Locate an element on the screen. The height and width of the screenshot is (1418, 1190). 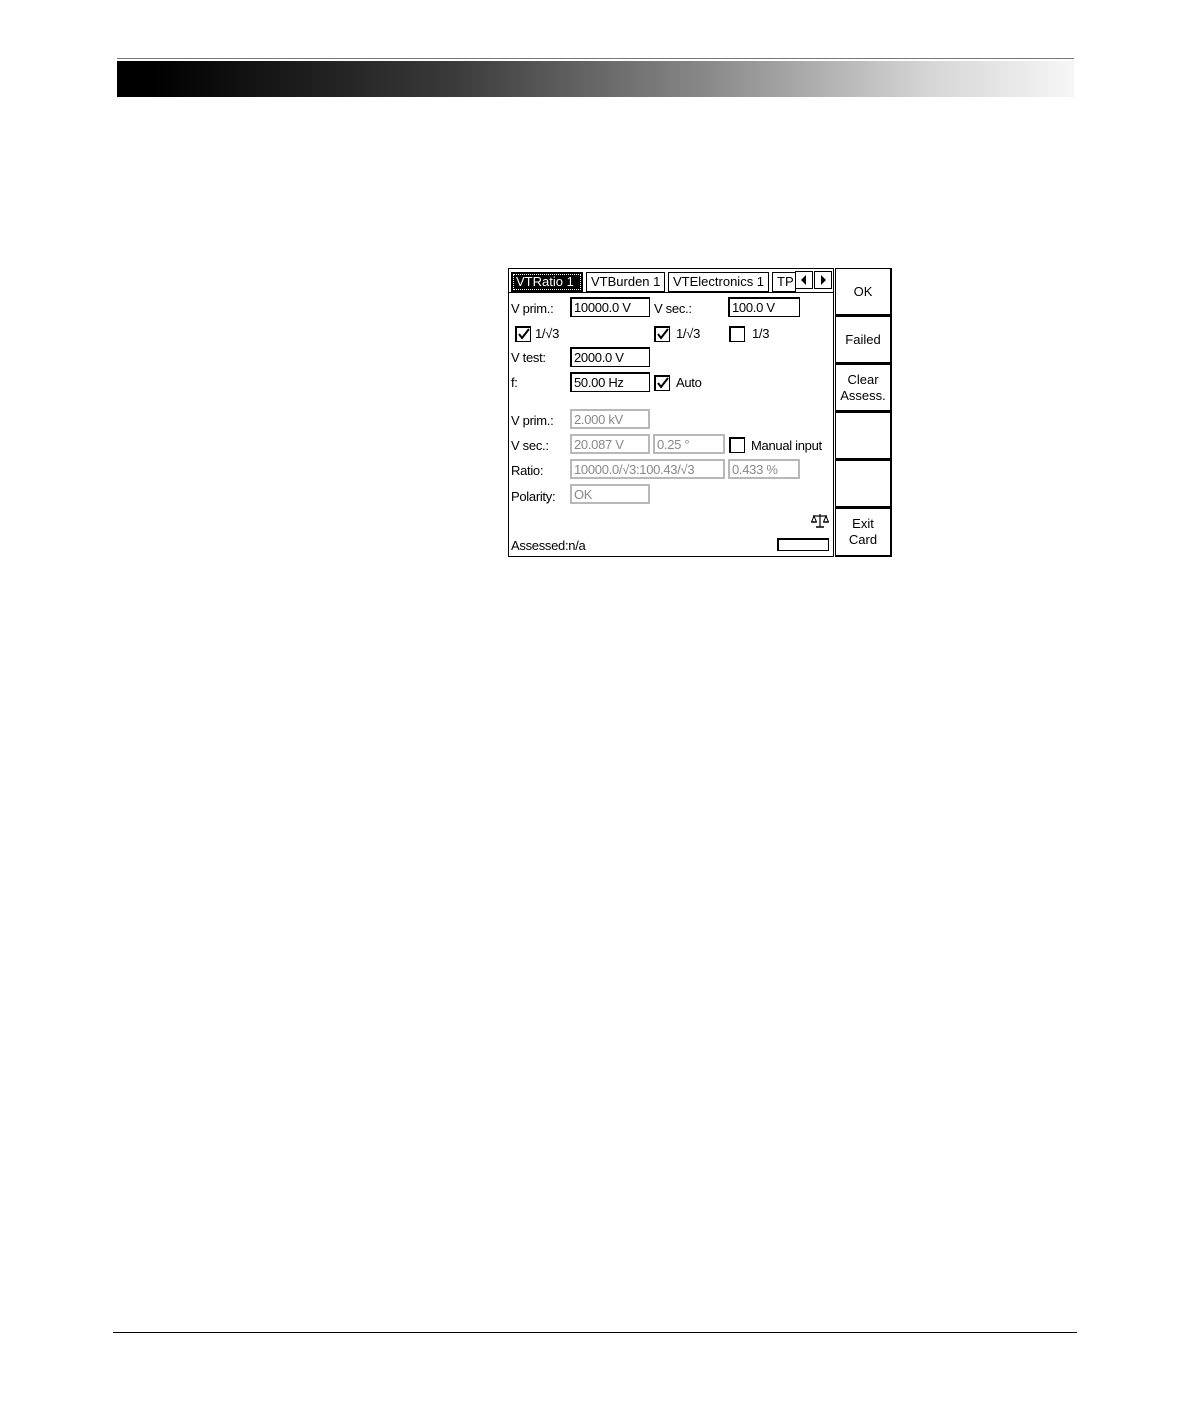
sec-sqrt3-checkbox is located at coordinates (662, 334).